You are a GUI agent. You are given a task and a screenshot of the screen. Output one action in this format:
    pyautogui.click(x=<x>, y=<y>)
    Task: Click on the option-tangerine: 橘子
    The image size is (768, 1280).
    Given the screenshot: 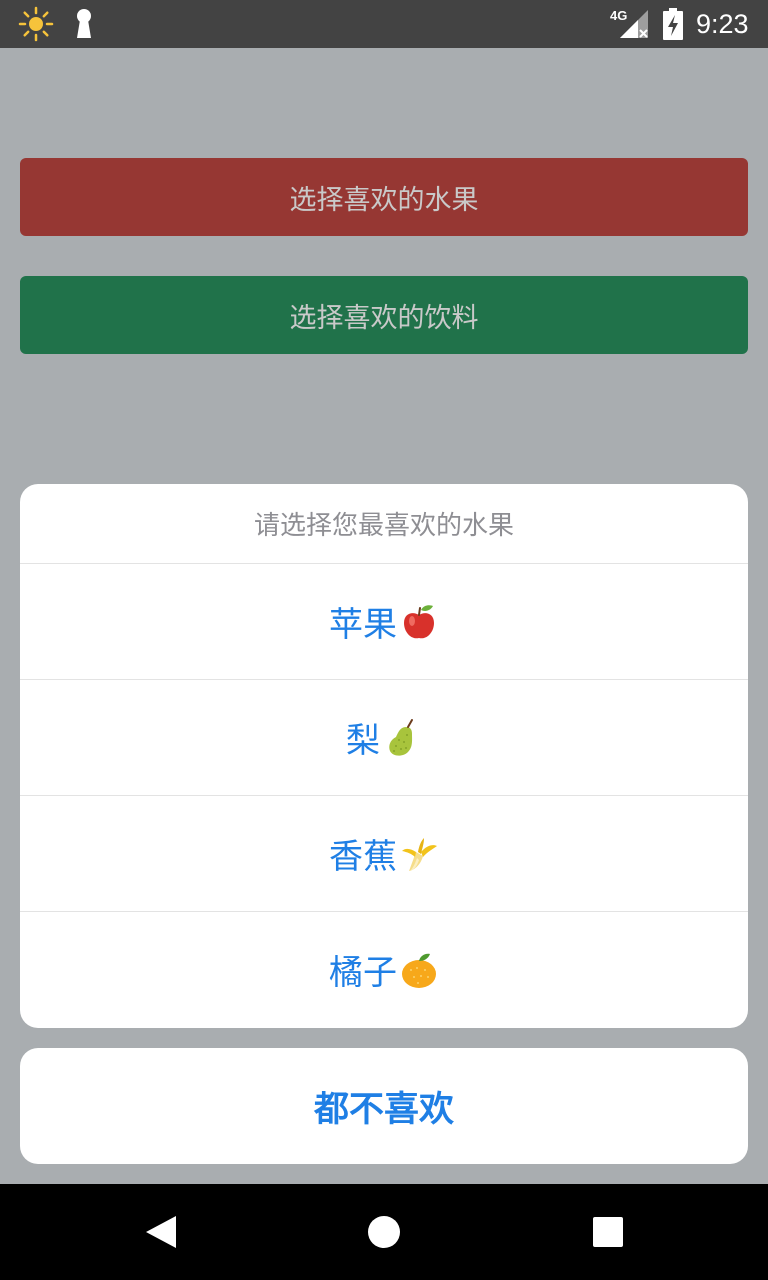 What is the action you would take?
    pyautogui.click(x=384, y=969)
    